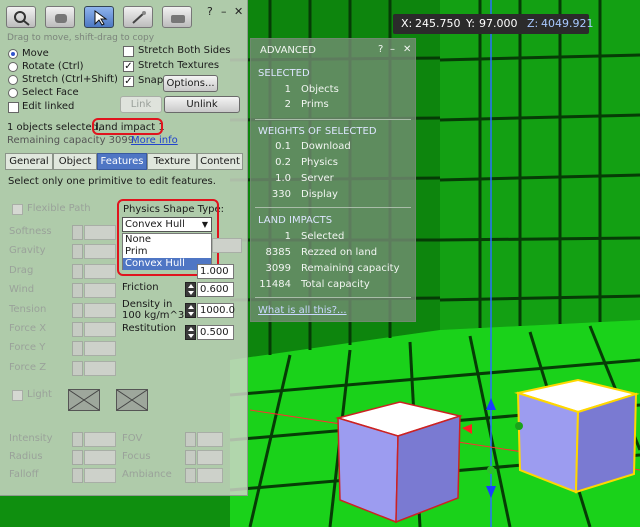 This screenshot has width=640, height=527. What do you see at coordinates (100, 251) in the screenshot?
I see `gravity-field` at bounding box center [100, 251].